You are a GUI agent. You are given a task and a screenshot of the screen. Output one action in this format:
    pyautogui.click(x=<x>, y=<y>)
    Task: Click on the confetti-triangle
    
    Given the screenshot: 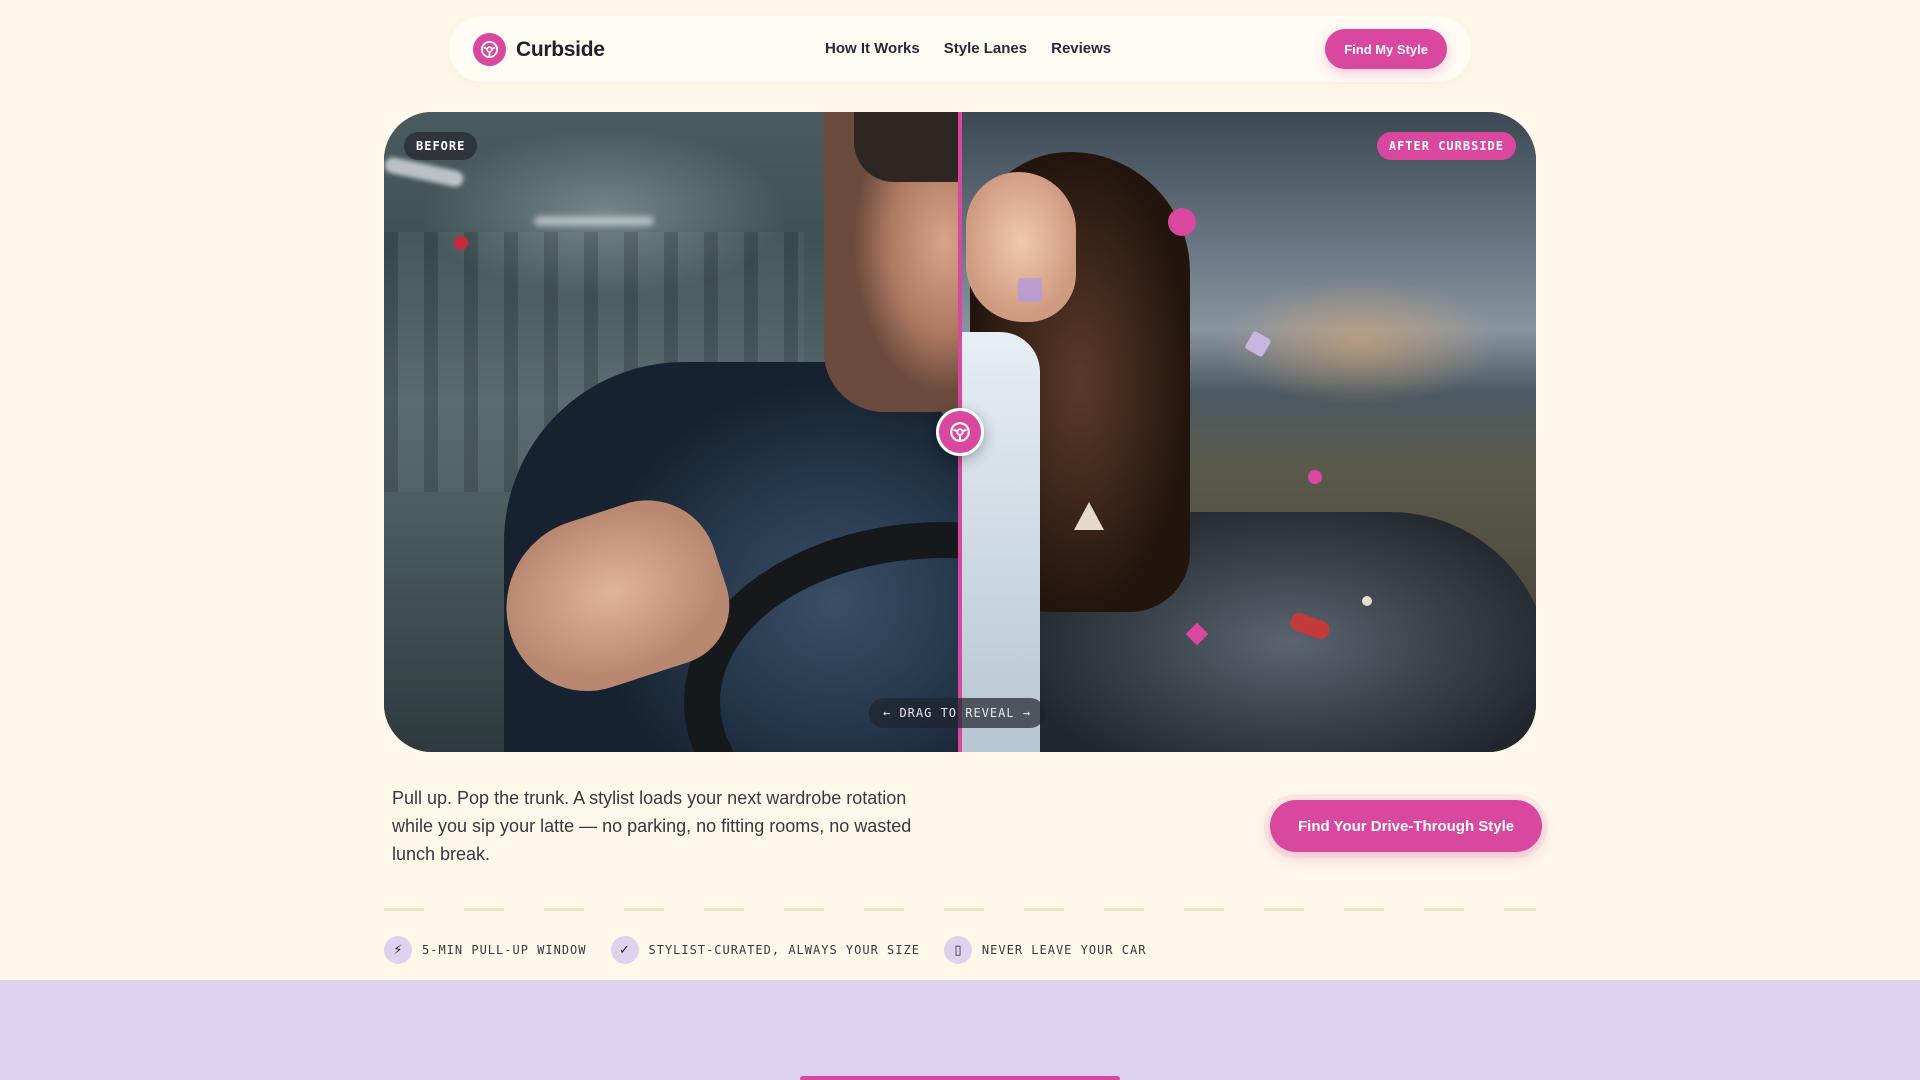 What is the action you would take?
    pyautogui.click(x=1089, y=516)
    